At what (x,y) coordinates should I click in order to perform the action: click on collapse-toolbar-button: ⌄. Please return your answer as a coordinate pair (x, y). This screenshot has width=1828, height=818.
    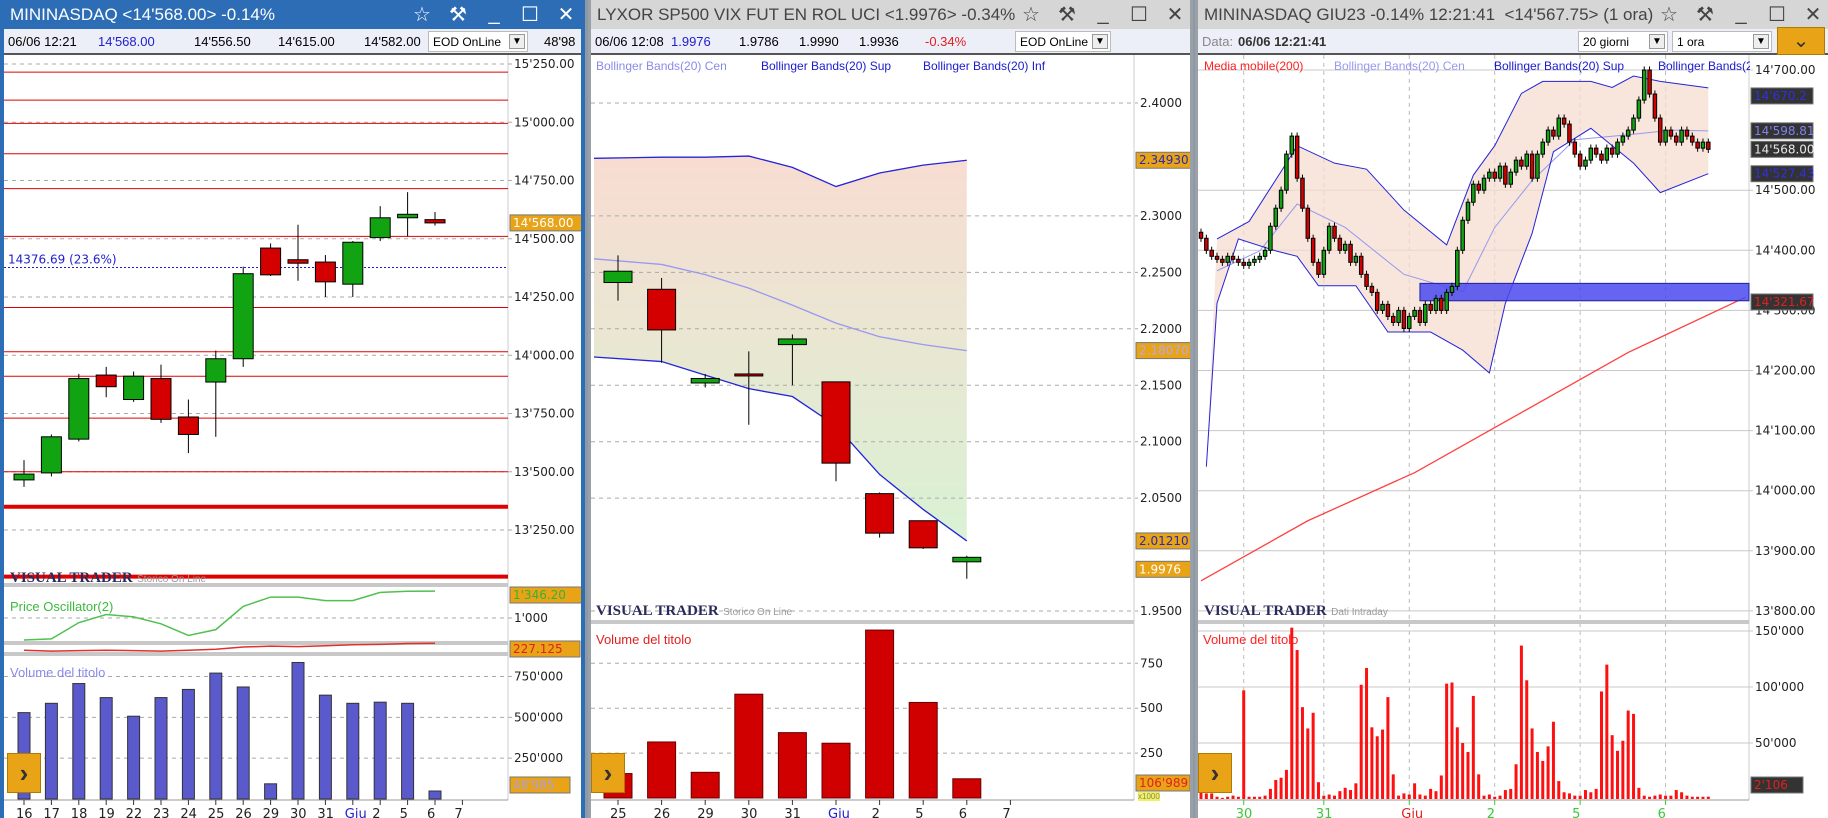
    Looking at the image, I should click on (1801, 41).